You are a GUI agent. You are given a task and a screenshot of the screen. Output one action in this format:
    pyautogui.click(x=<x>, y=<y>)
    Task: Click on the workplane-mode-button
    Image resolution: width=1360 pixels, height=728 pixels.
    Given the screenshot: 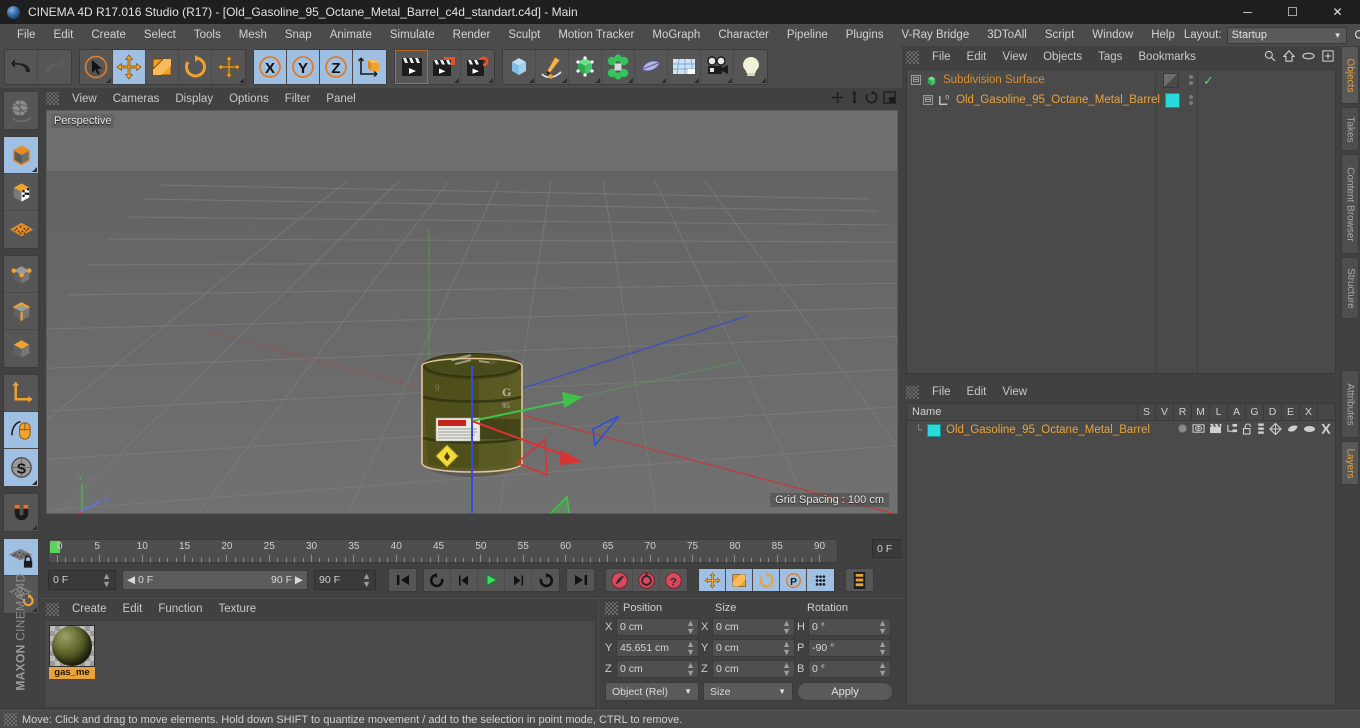 What is the action you would take?
    pyautogui.click(x=21, y=229)
    